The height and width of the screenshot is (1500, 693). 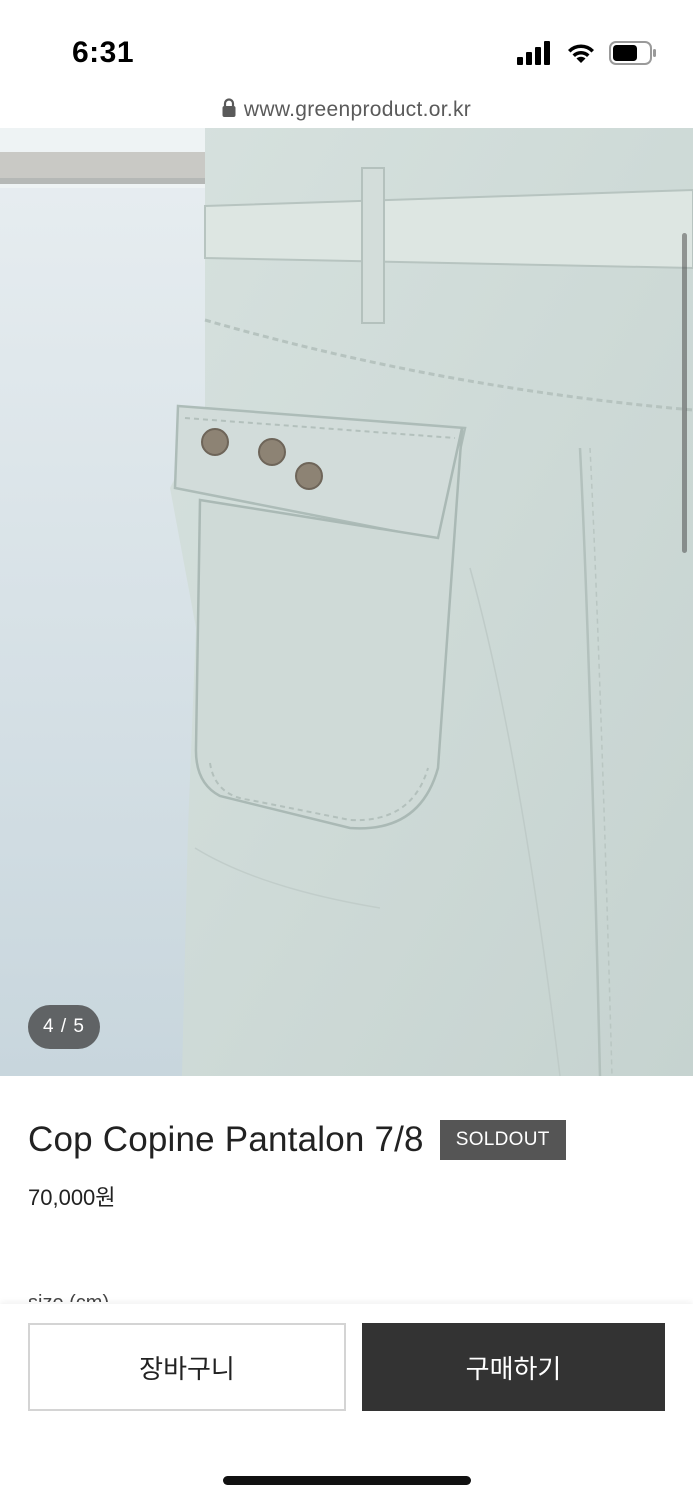 What do you see at coordinates (513, 1367) in the screenshot?
I see `buy-now-button: 구매하기` at bounding box center [513, 1367].